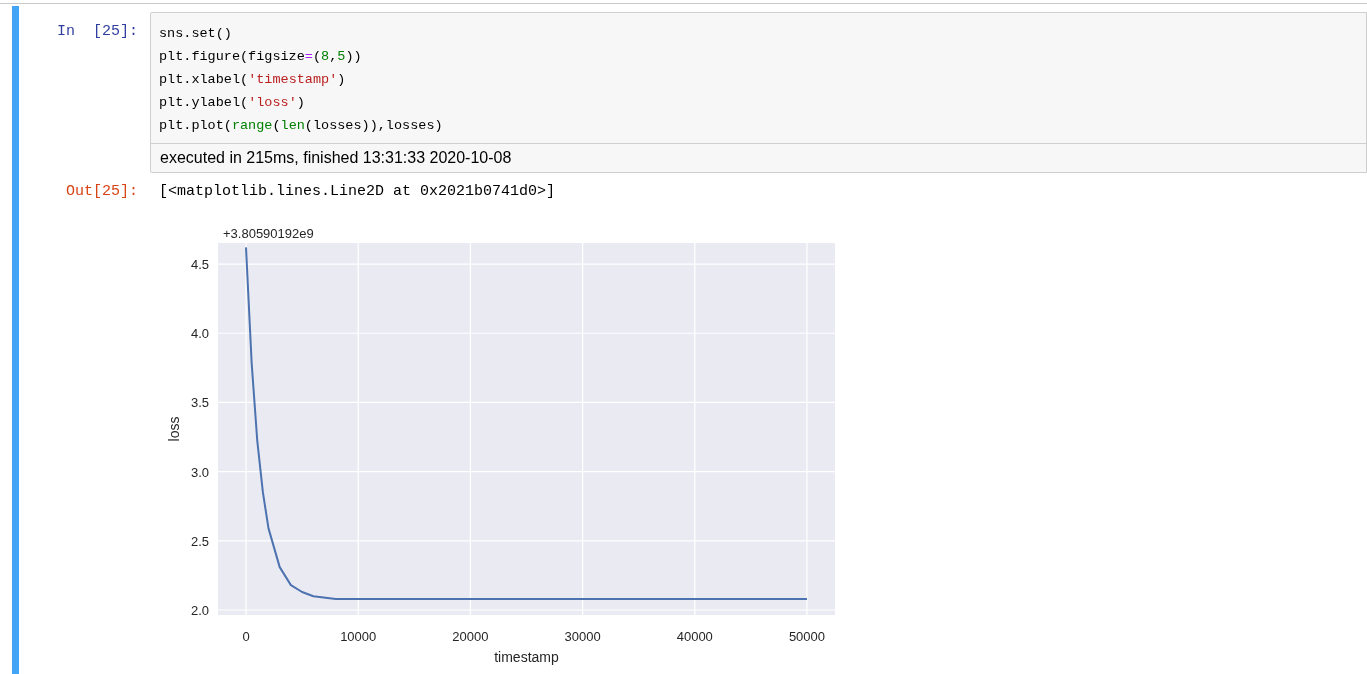  What do you see at coordinates (252, 80) in the screenshot?
I see `code-line: plt.xlabel('timestamp')` at bounding box center [252, 80].